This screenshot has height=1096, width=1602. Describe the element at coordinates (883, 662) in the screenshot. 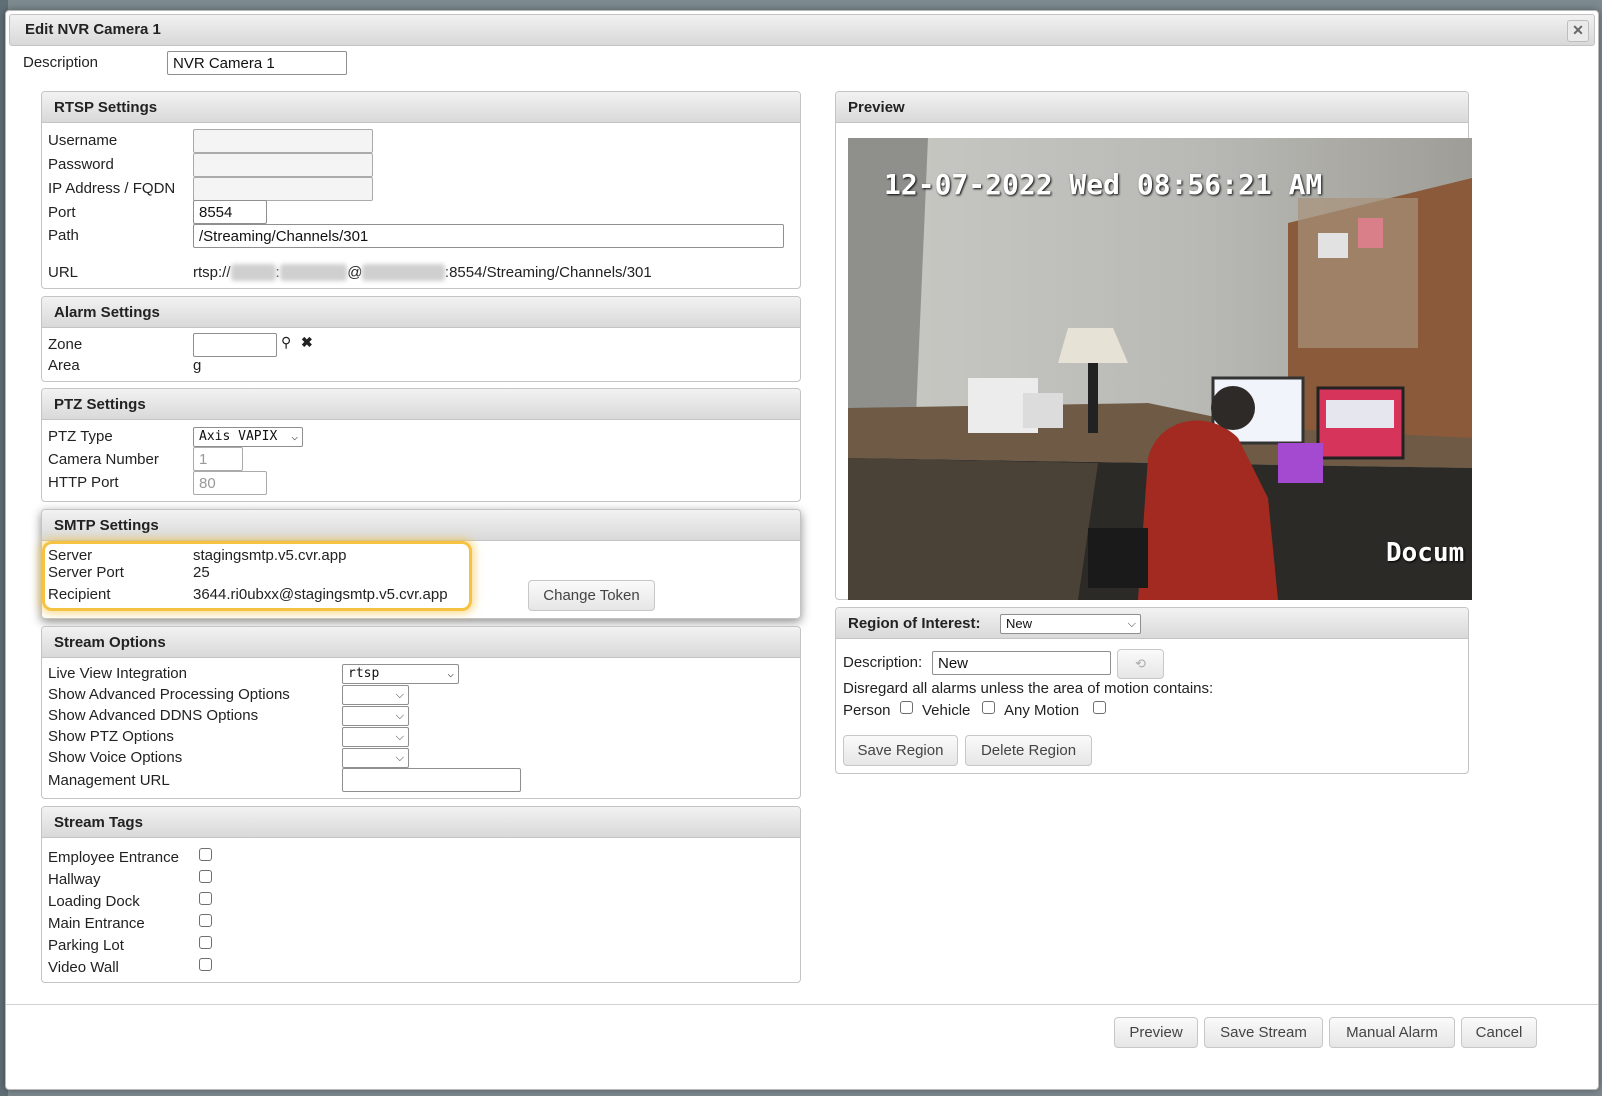

I see `roi-description-label: Description:` at that location.